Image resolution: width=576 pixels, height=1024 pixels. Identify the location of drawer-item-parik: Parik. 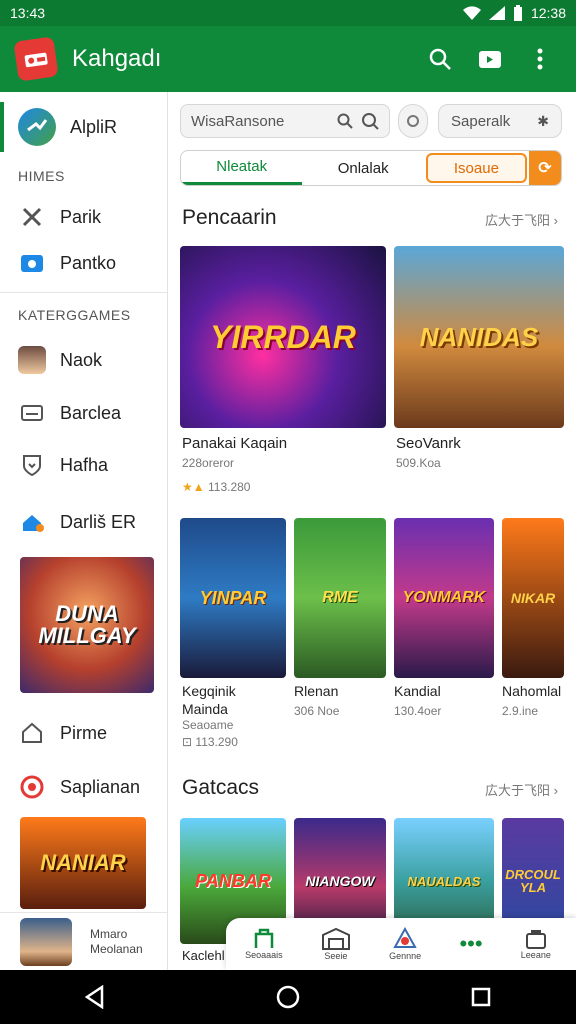
(83, 217).